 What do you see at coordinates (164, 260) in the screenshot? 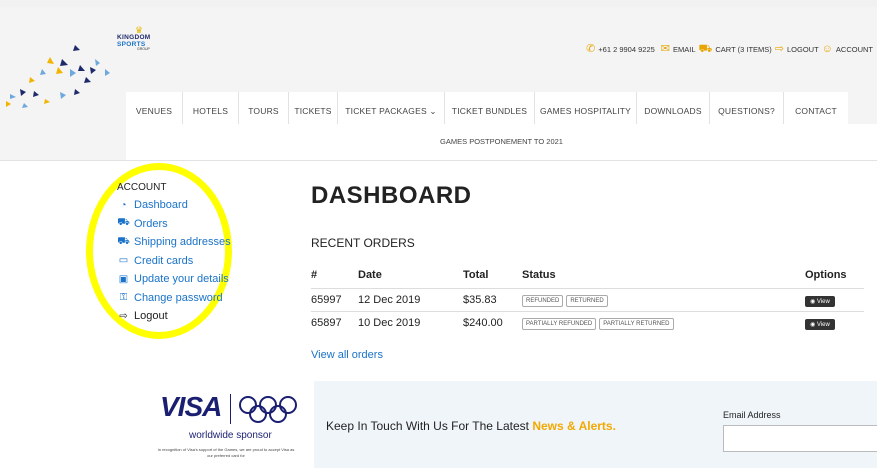
I see `sidebar-item-label: Credit cards` at bounding box center [164, 260].